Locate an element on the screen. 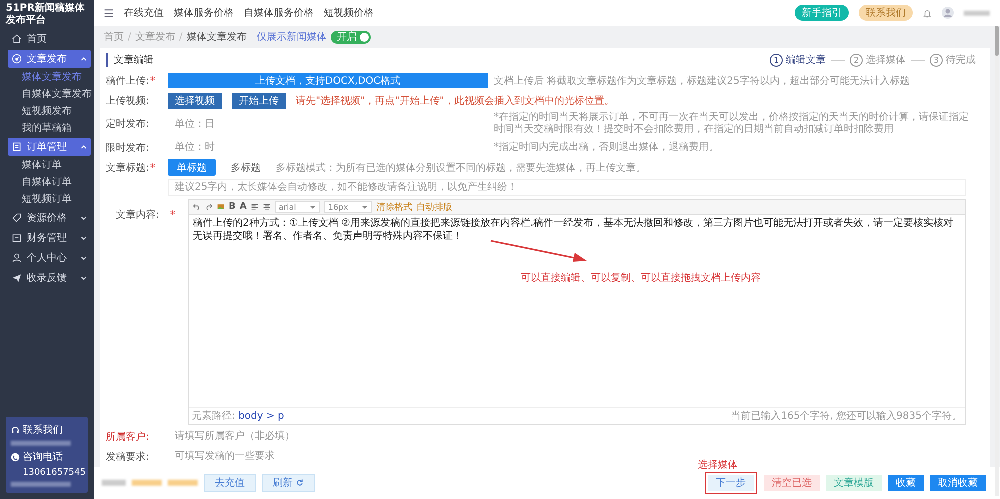 The height and width of the screenshot is (499, 1000). hint-text: 文档上传后 将截取文章标题作为文章标题，标题建议25字符以内，超出部分可能无法计入标题 is located at coordinates (702, 81).